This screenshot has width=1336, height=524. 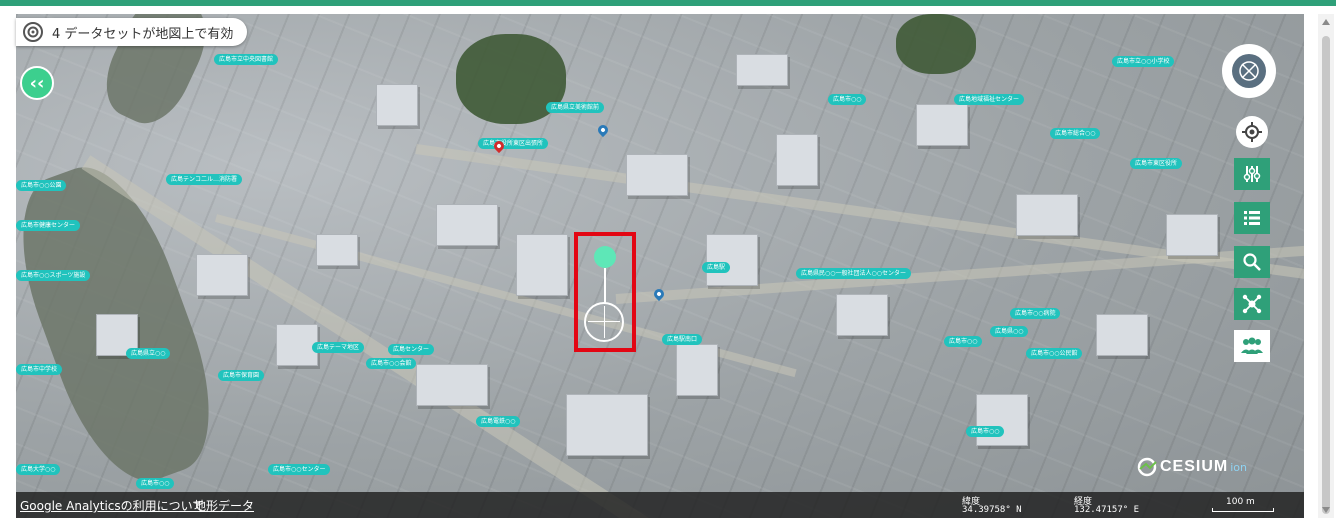 I want to click on double-chevron-left-icon: ‹‹, so click(x=37, y=83).